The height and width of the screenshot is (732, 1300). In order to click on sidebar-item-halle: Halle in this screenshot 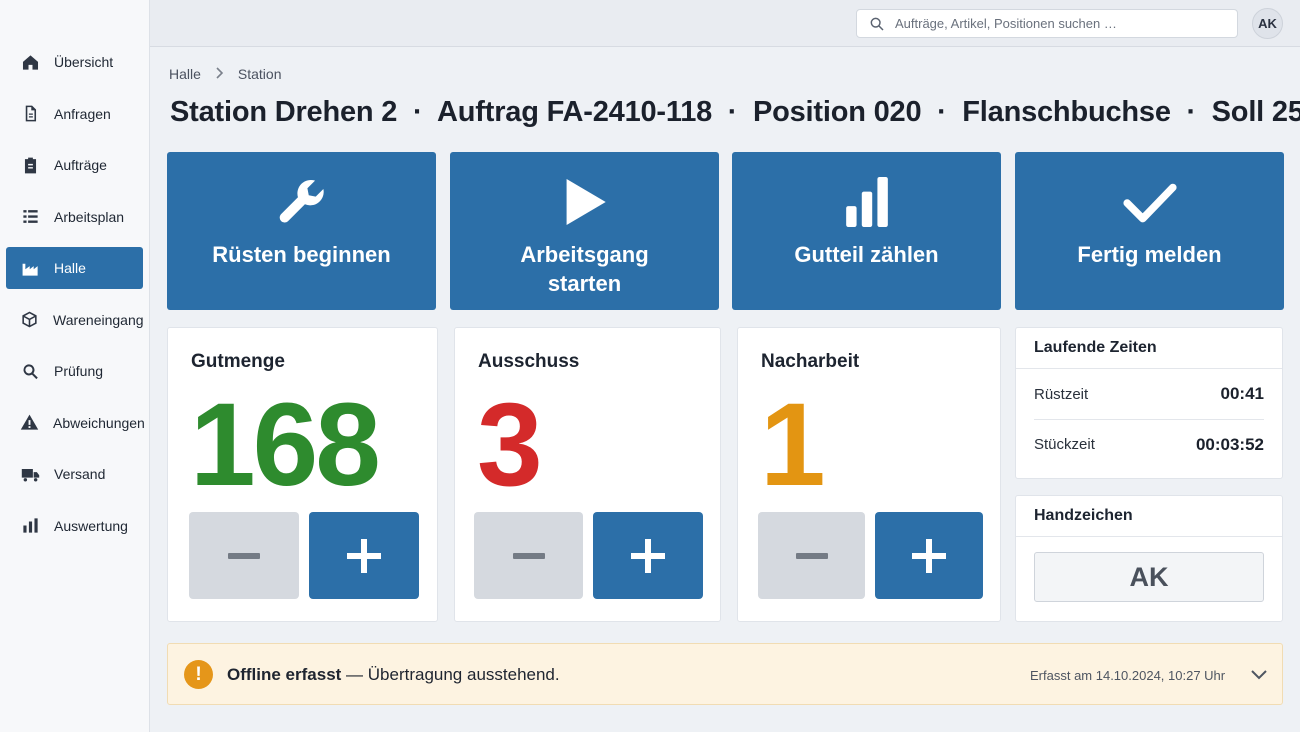, I will do `click(74, 268)`.